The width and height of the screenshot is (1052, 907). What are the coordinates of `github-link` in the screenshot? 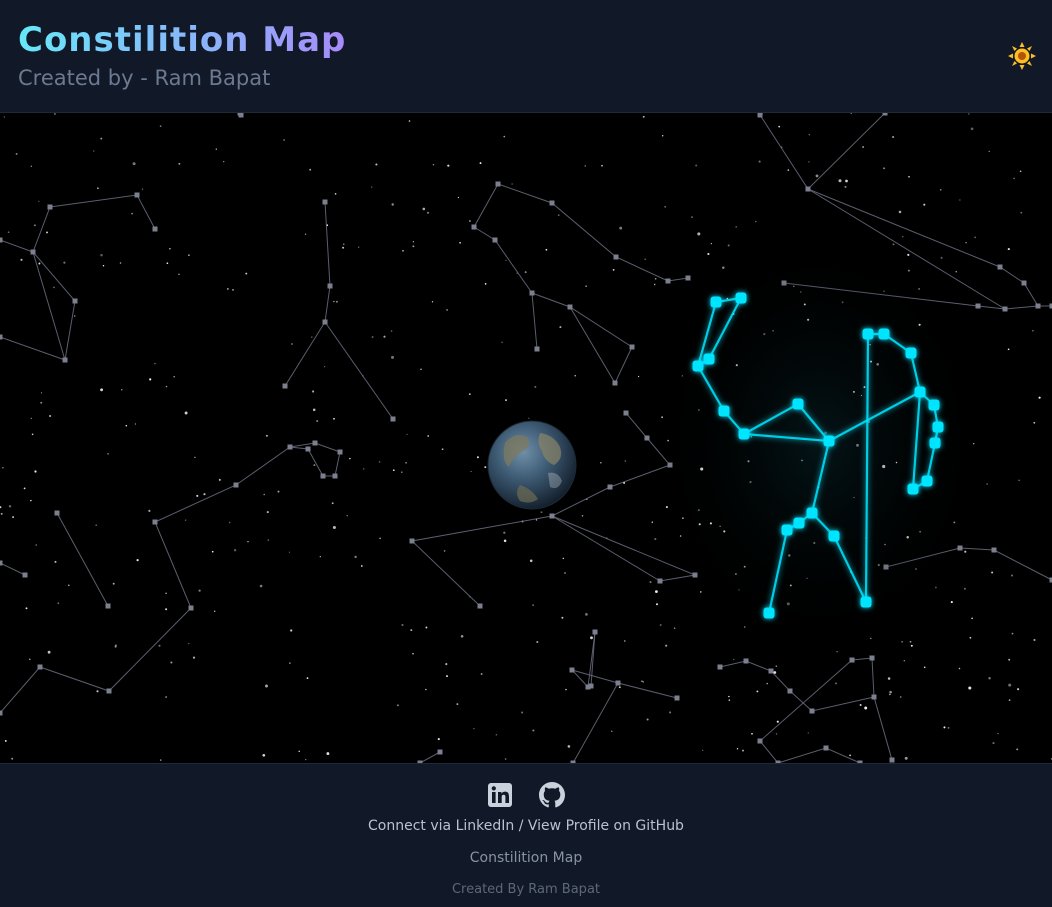 It's located at (552, 795).